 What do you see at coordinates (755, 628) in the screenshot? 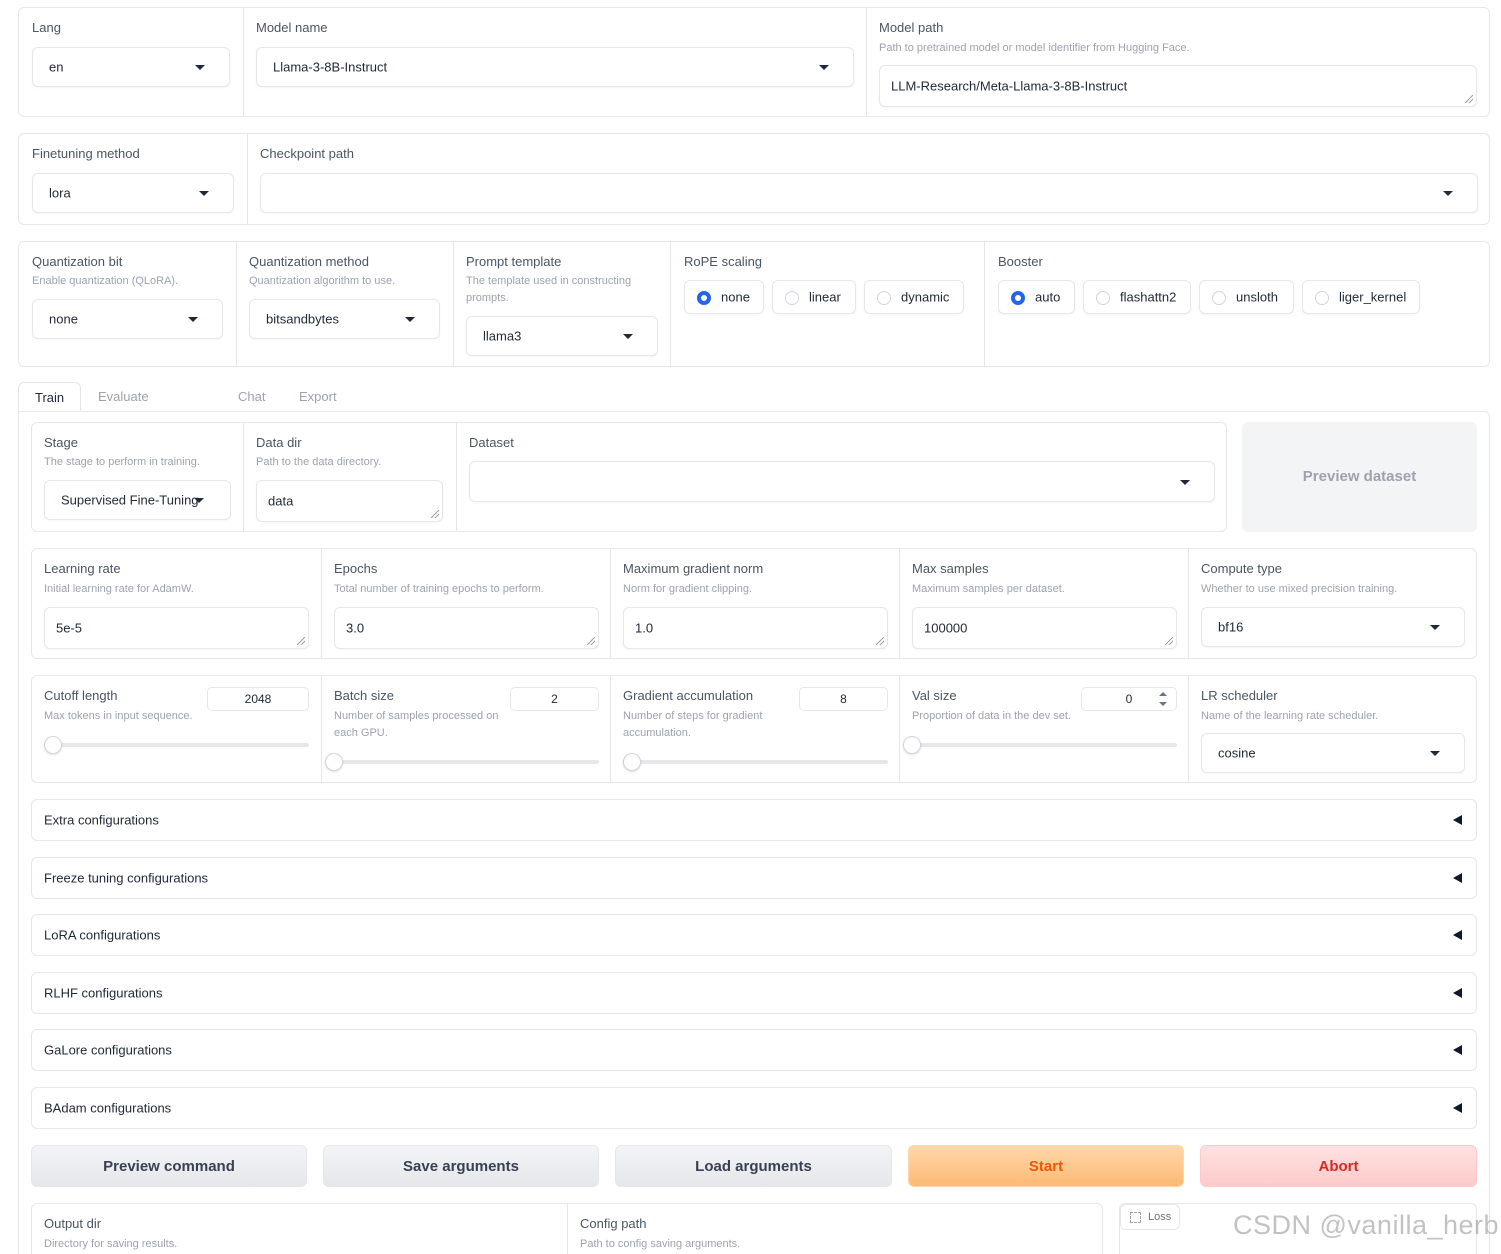
I see `max-grad-norm-input: 1.0` at bounding box center [755, 628].